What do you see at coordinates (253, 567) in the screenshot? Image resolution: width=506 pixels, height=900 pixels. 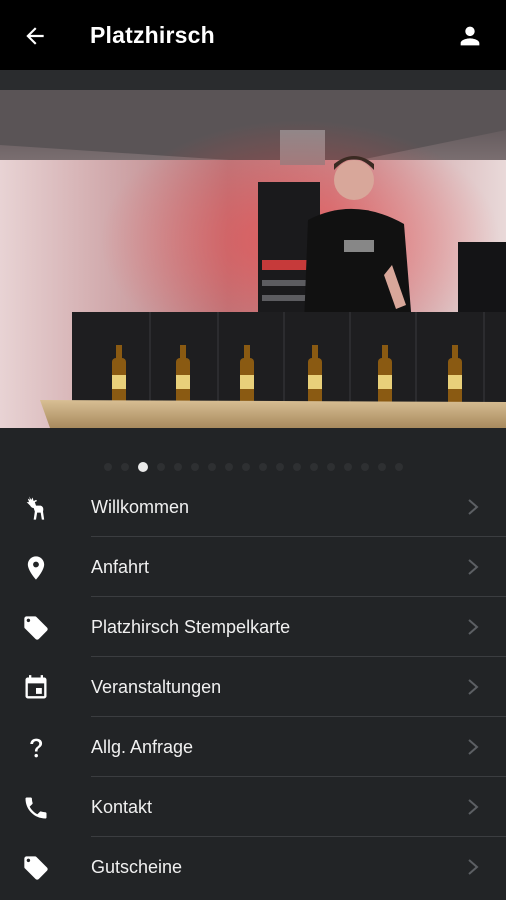 I see `menu-item-anfahrt: Anfahrt` at bounding box center [253, 567].